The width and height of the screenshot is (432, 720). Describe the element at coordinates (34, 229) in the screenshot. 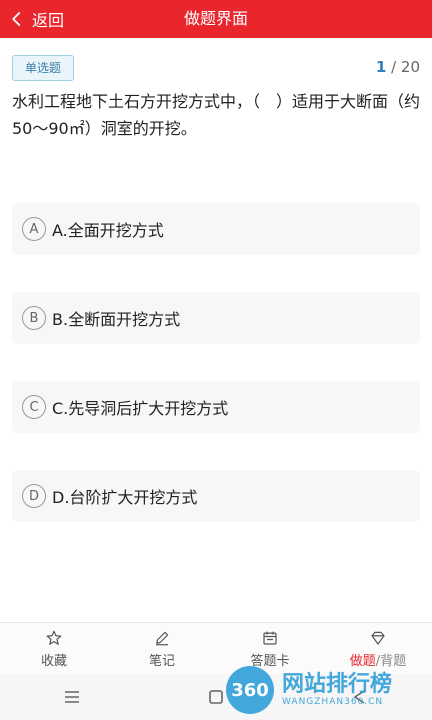

I see `option-letter-circle: A` at that location.